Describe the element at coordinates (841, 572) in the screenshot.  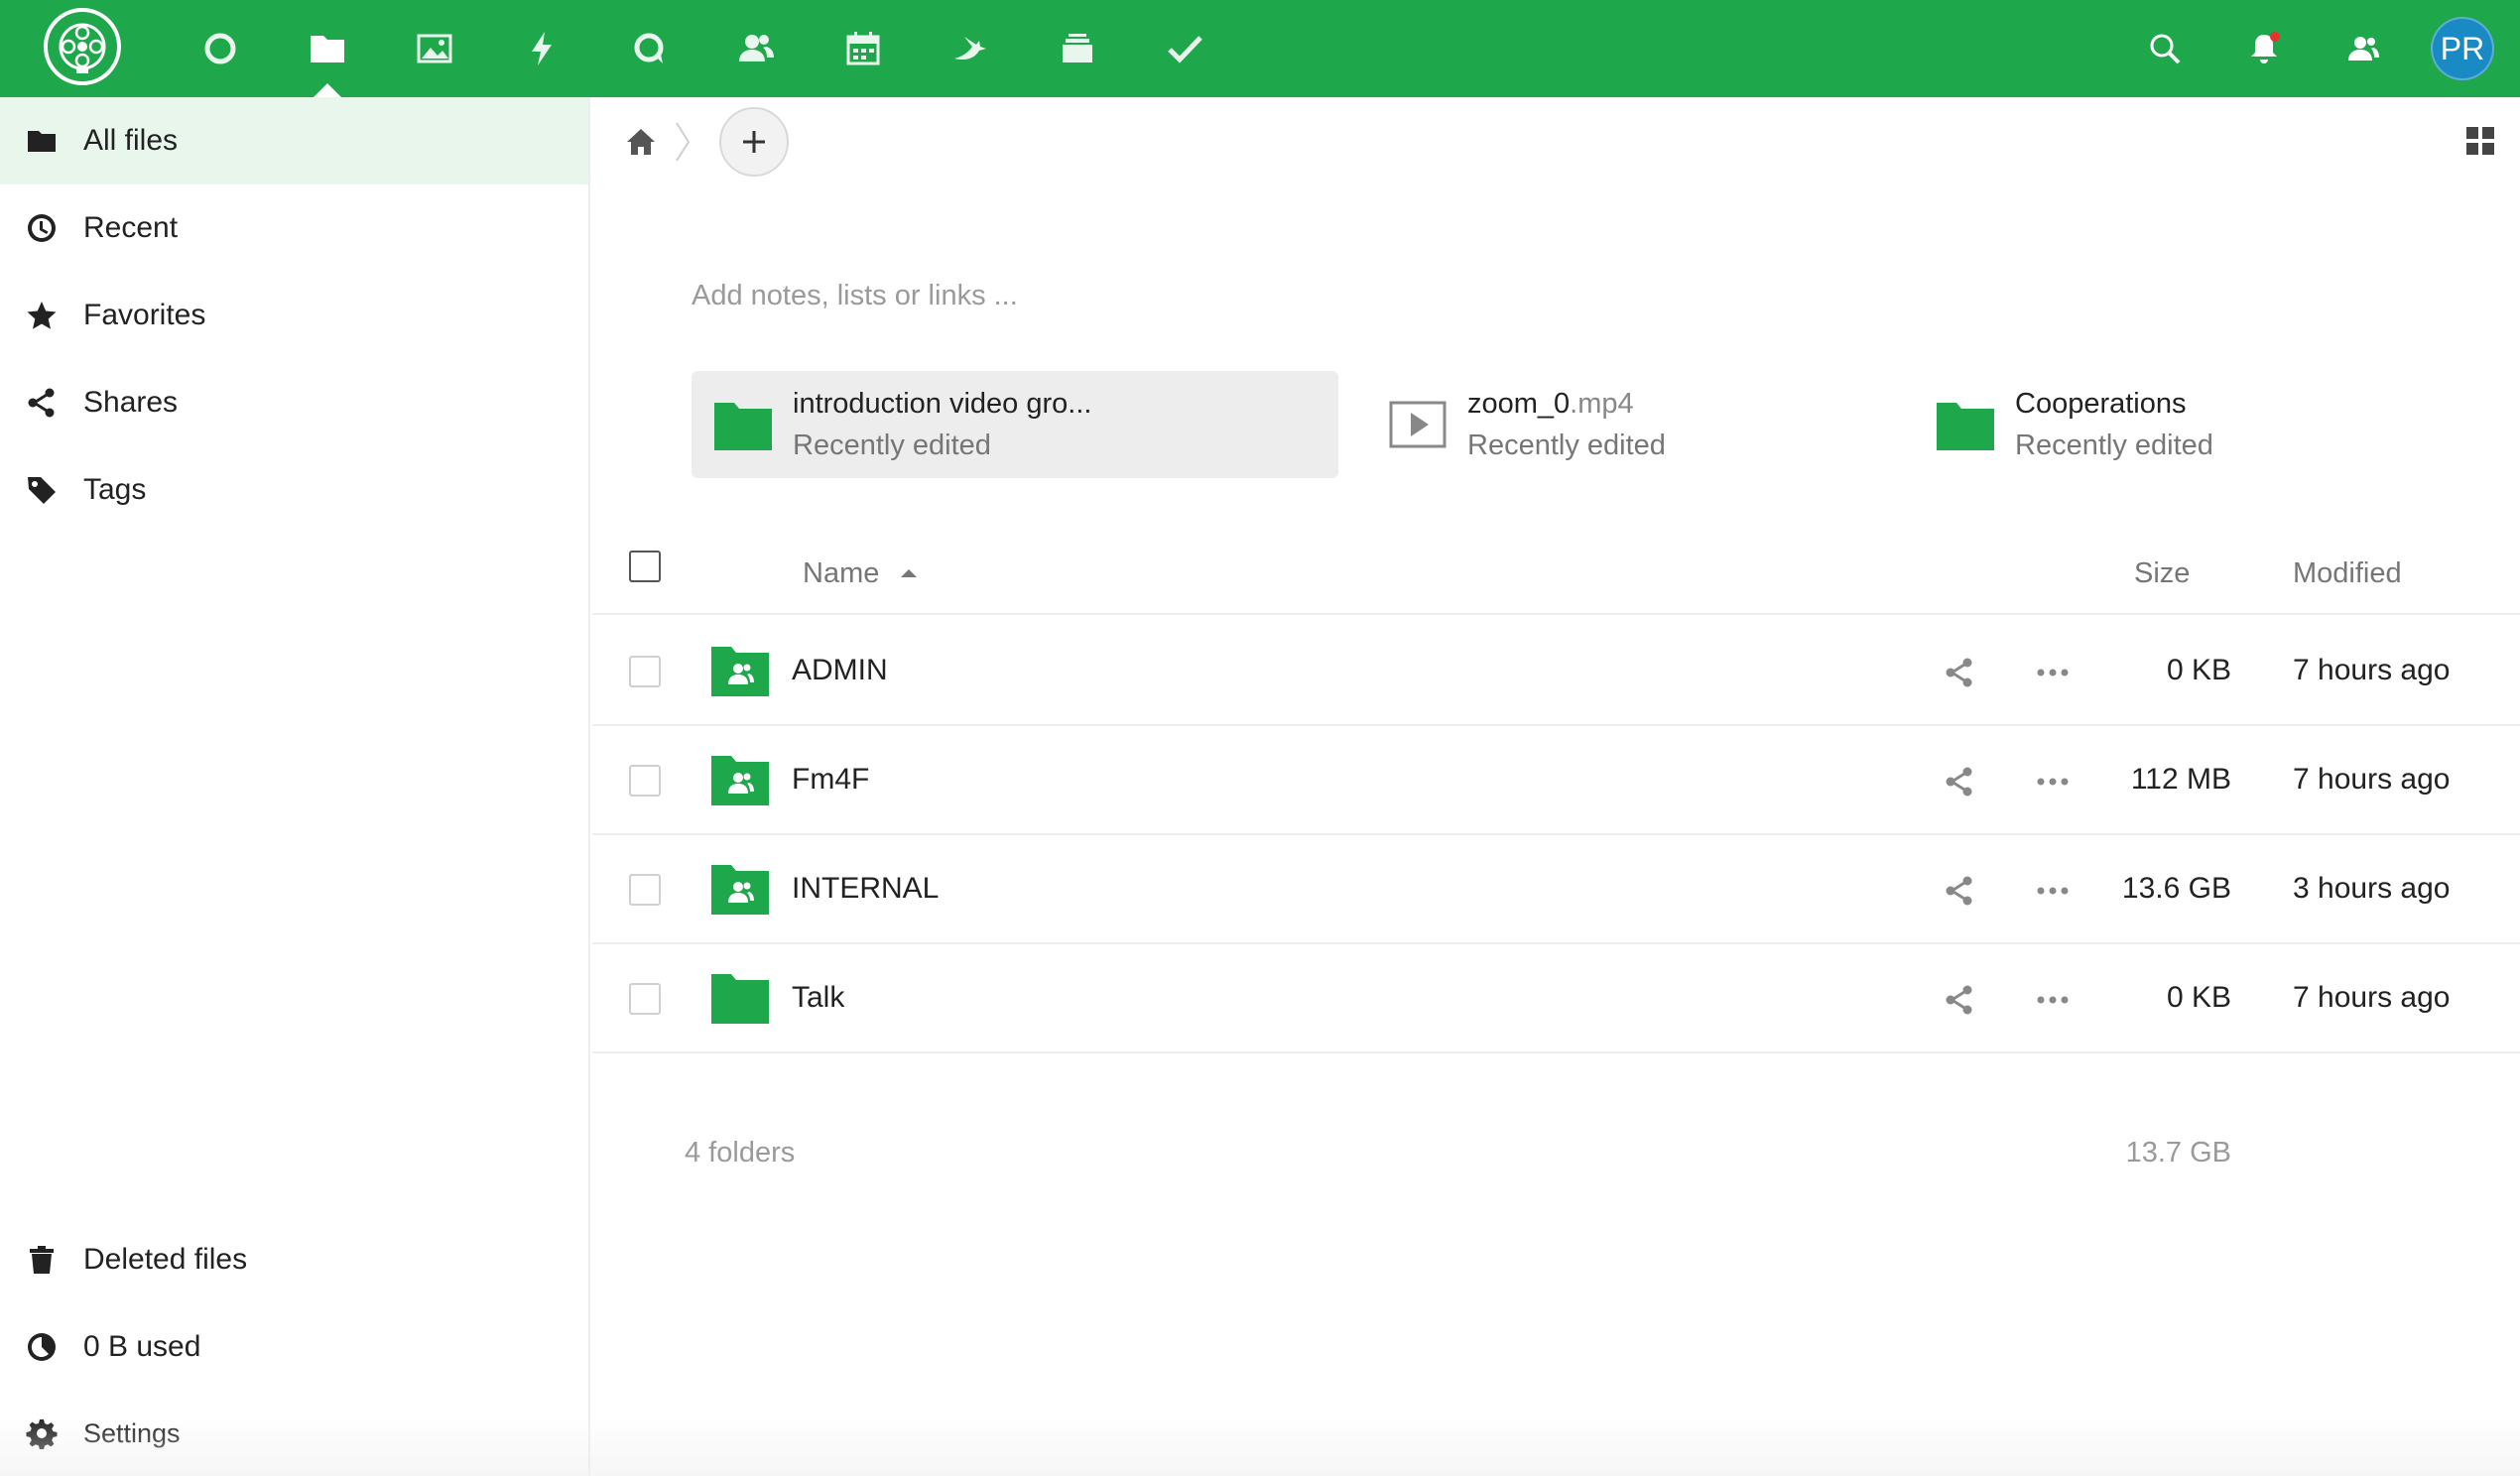
I see `name-column-label: Name` at that location.